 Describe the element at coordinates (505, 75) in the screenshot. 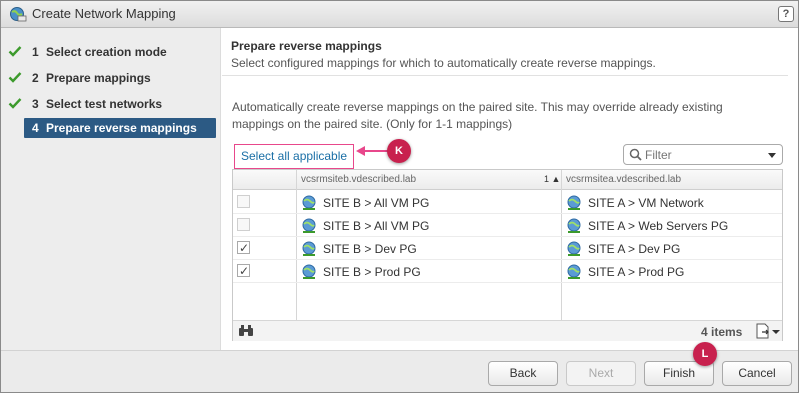

I see `divider` at that location.